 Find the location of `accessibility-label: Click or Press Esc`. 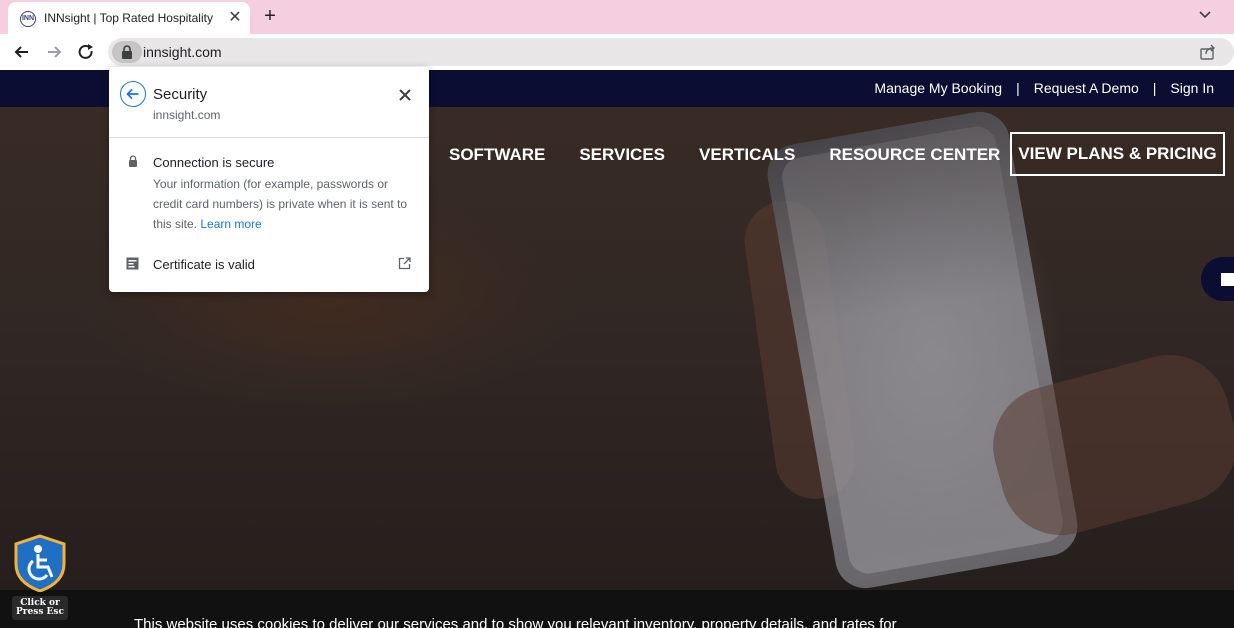

accessibility-label: Click or Press Esc is located at coordinates (40, 608).